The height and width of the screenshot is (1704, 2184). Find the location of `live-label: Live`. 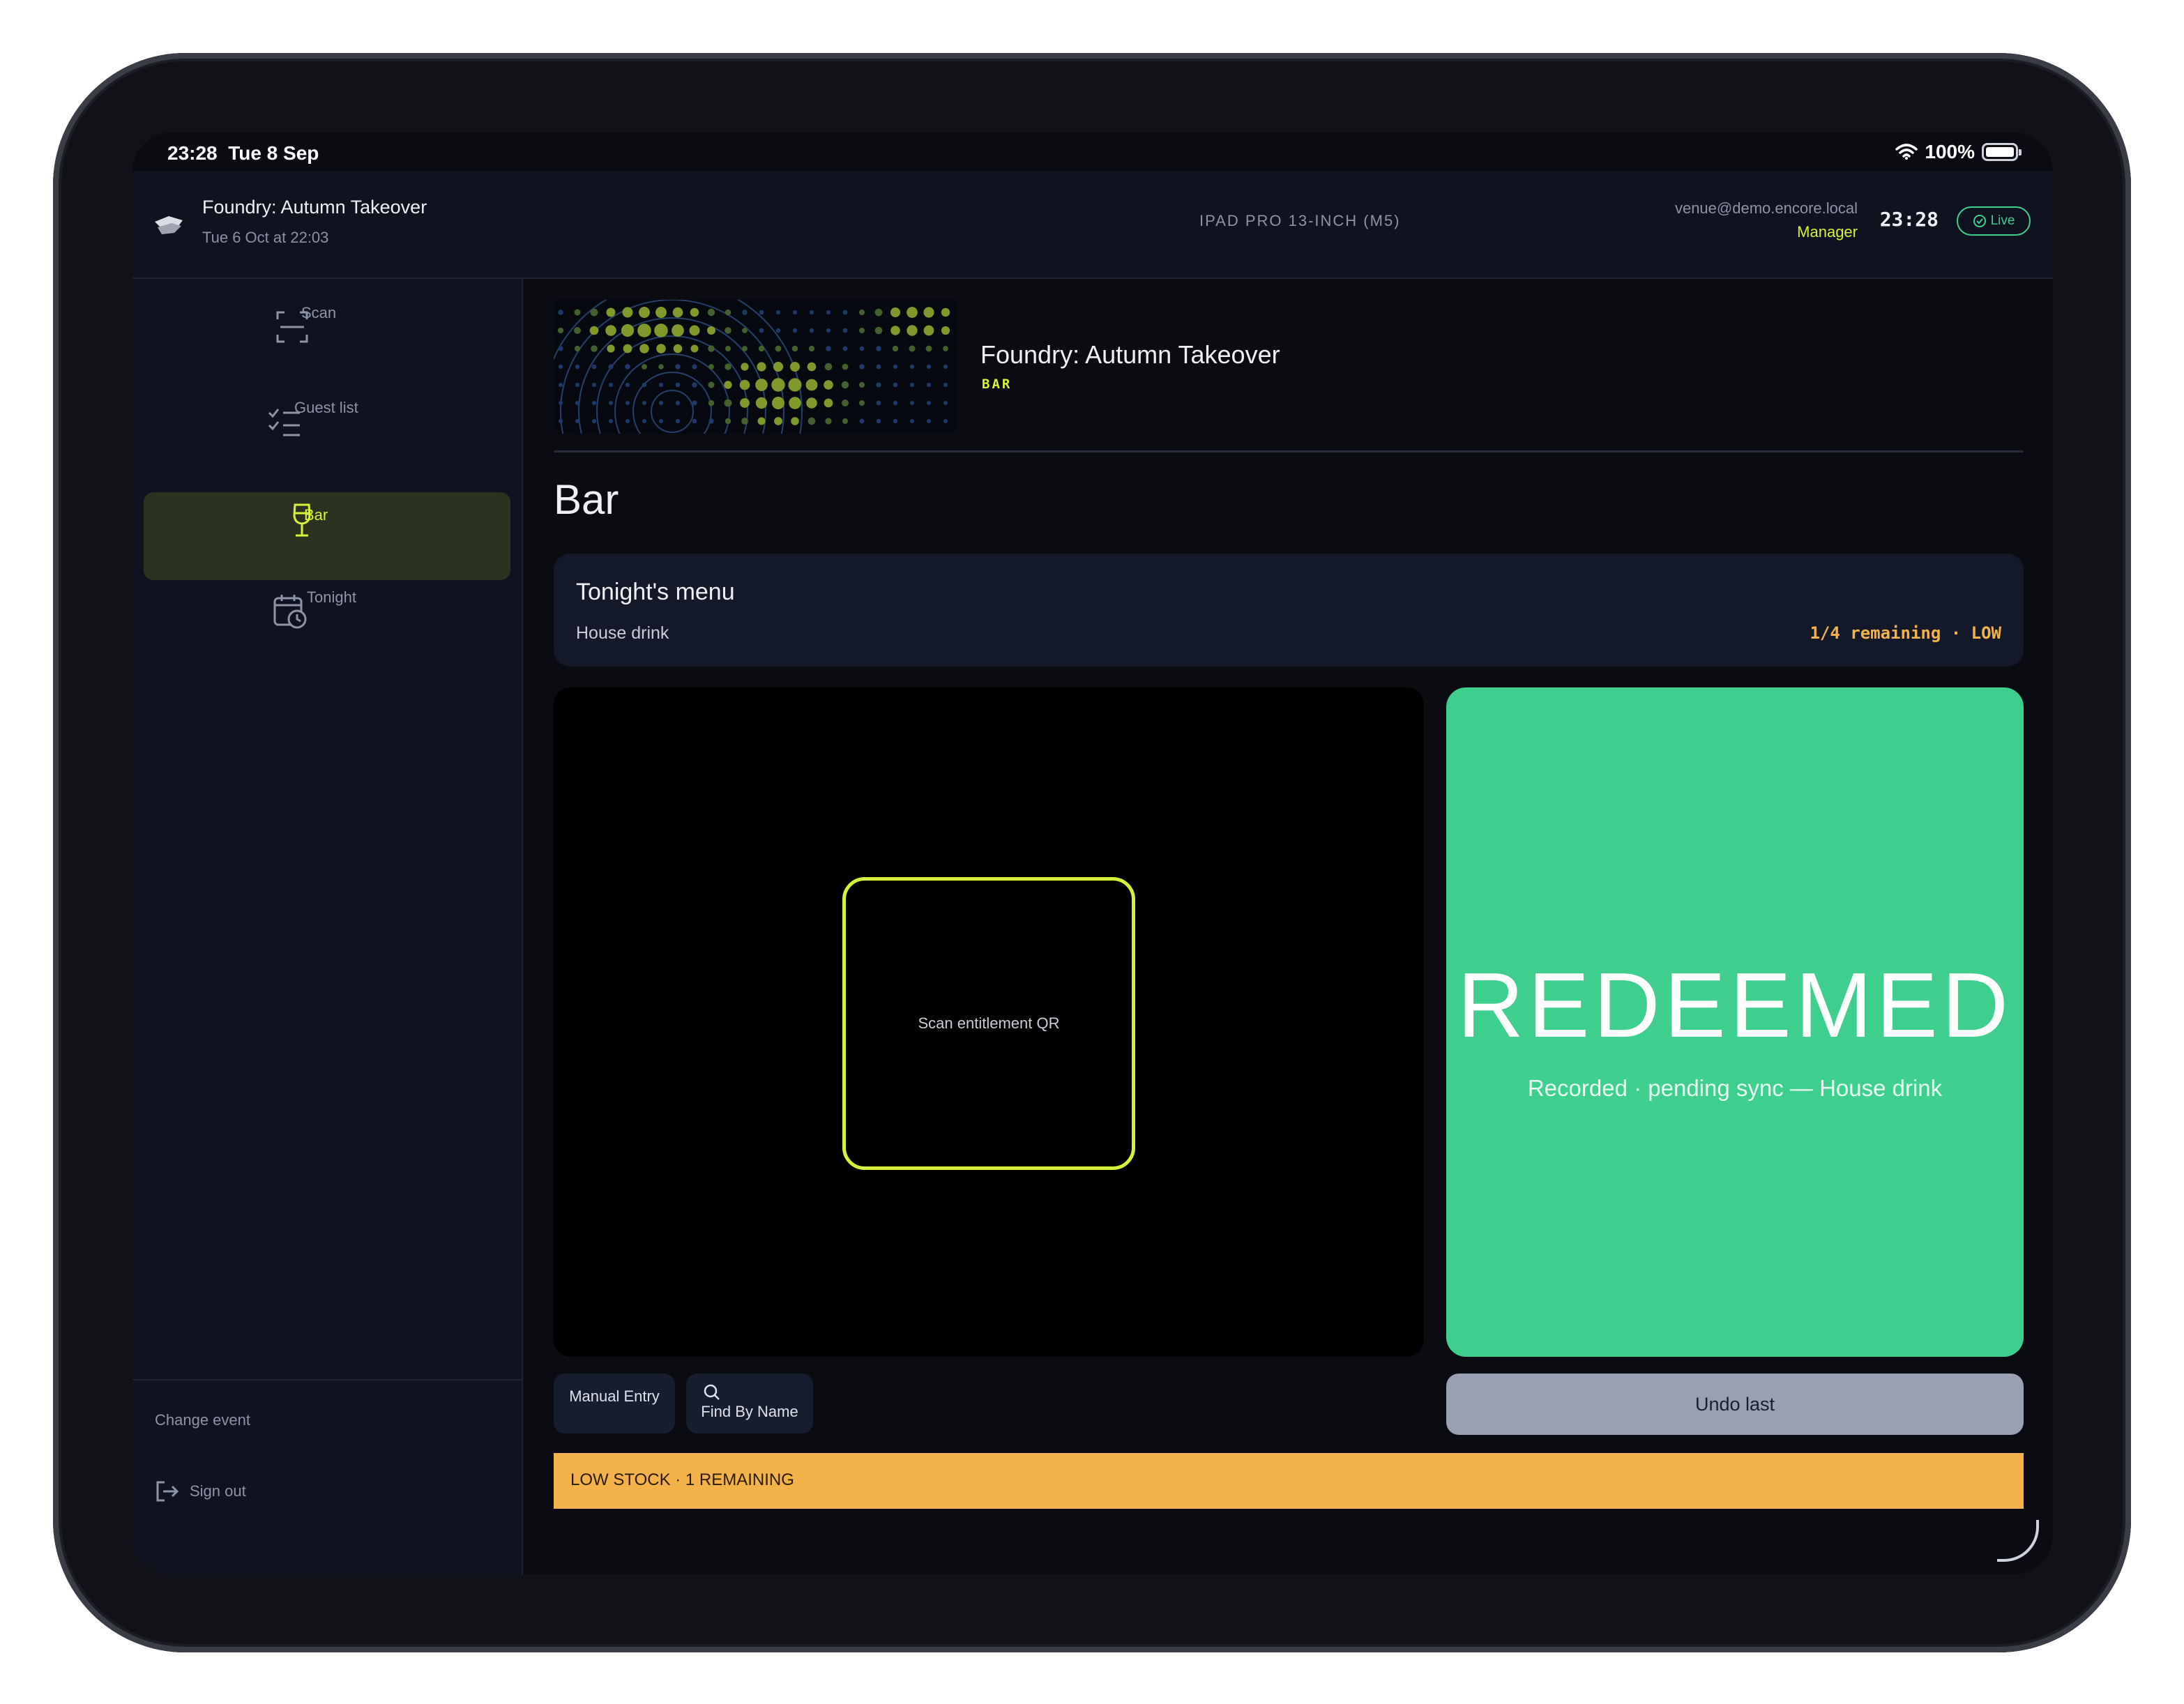

live-label: Live is located at coordinates (2002, 220).